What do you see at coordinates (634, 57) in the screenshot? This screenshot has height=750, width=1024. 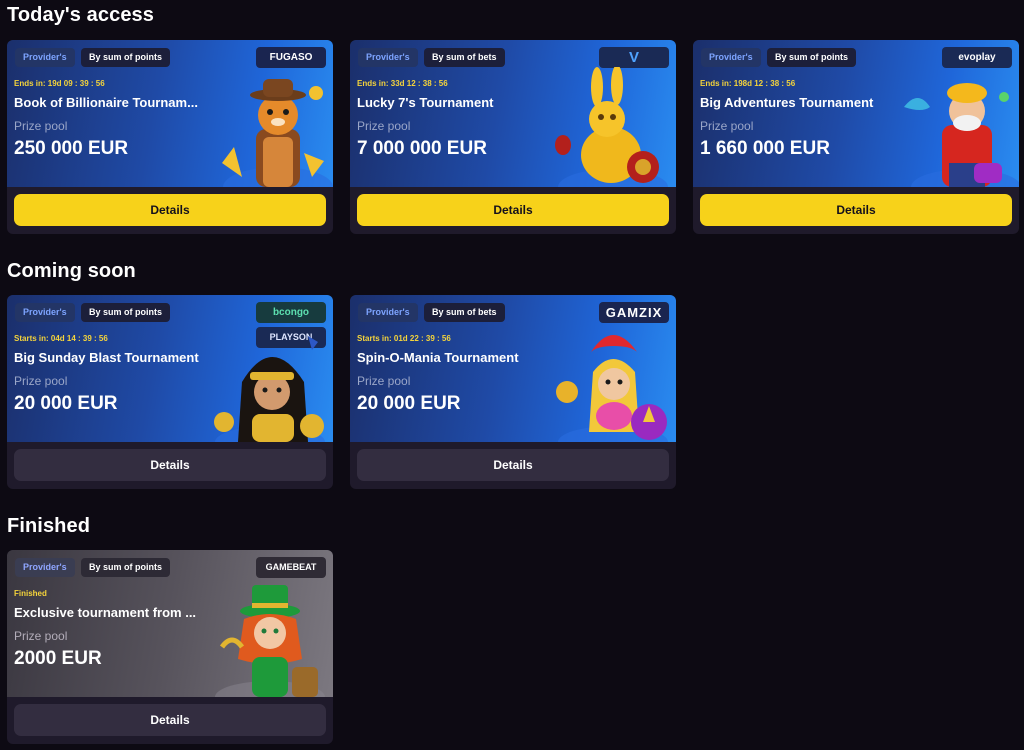 I see `provider-logo: V` at bounding box center [634, 57].